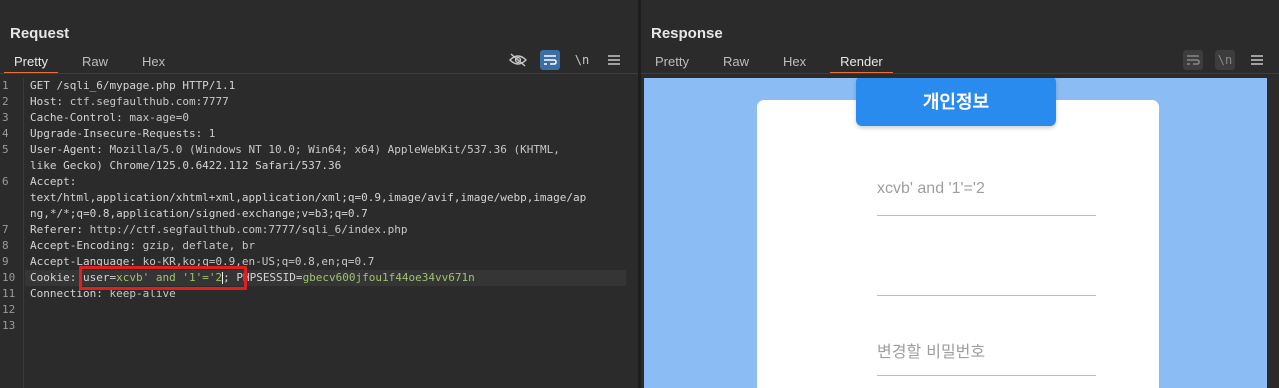 This screenshot has height=388, width=1279. What do you see at coordinates (5, 229) in the screenshot?
I see `line-number: 7` at bounding box center [5, 229].